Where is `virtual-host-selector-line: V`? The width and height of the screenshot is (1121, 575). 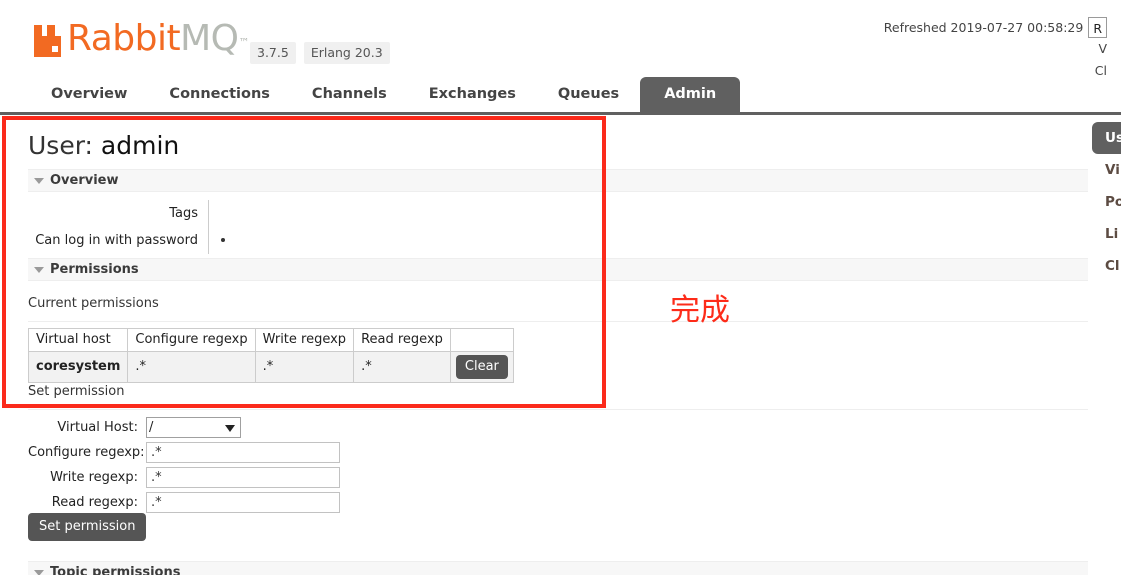 virtual-host-selector-line: V is located at coordinates (995, 49).